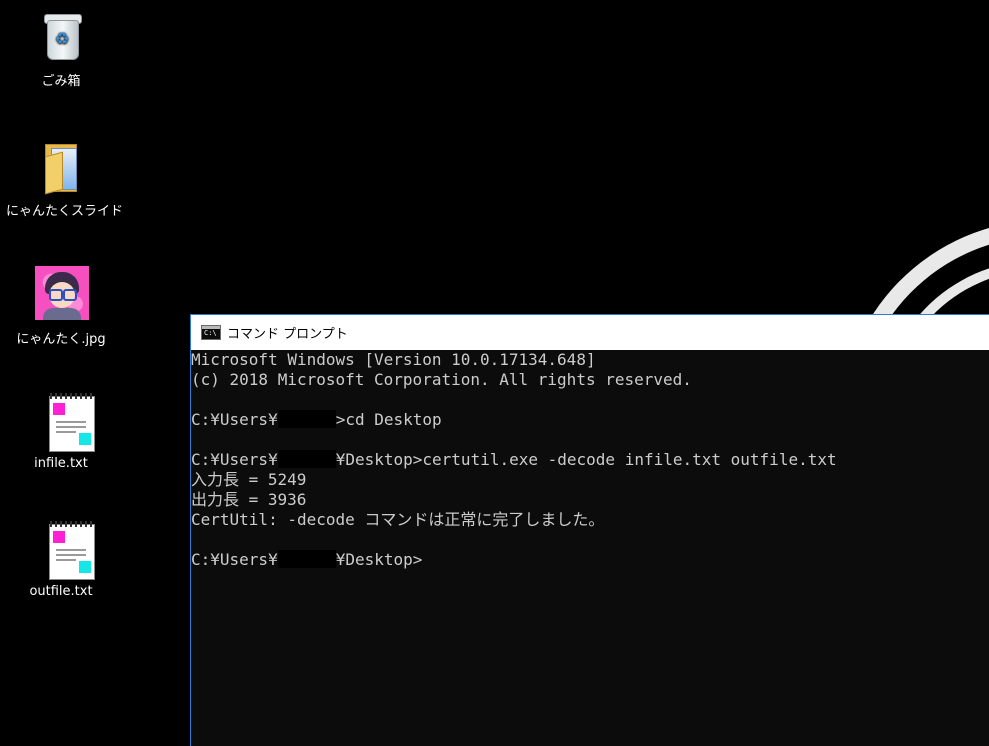 This screenshot has height=746, width=989. What do you see at coordinates (61, 36) in the screenshot?
I see `recycle-bin-icon: ♻` at bounding box center [61, 36].